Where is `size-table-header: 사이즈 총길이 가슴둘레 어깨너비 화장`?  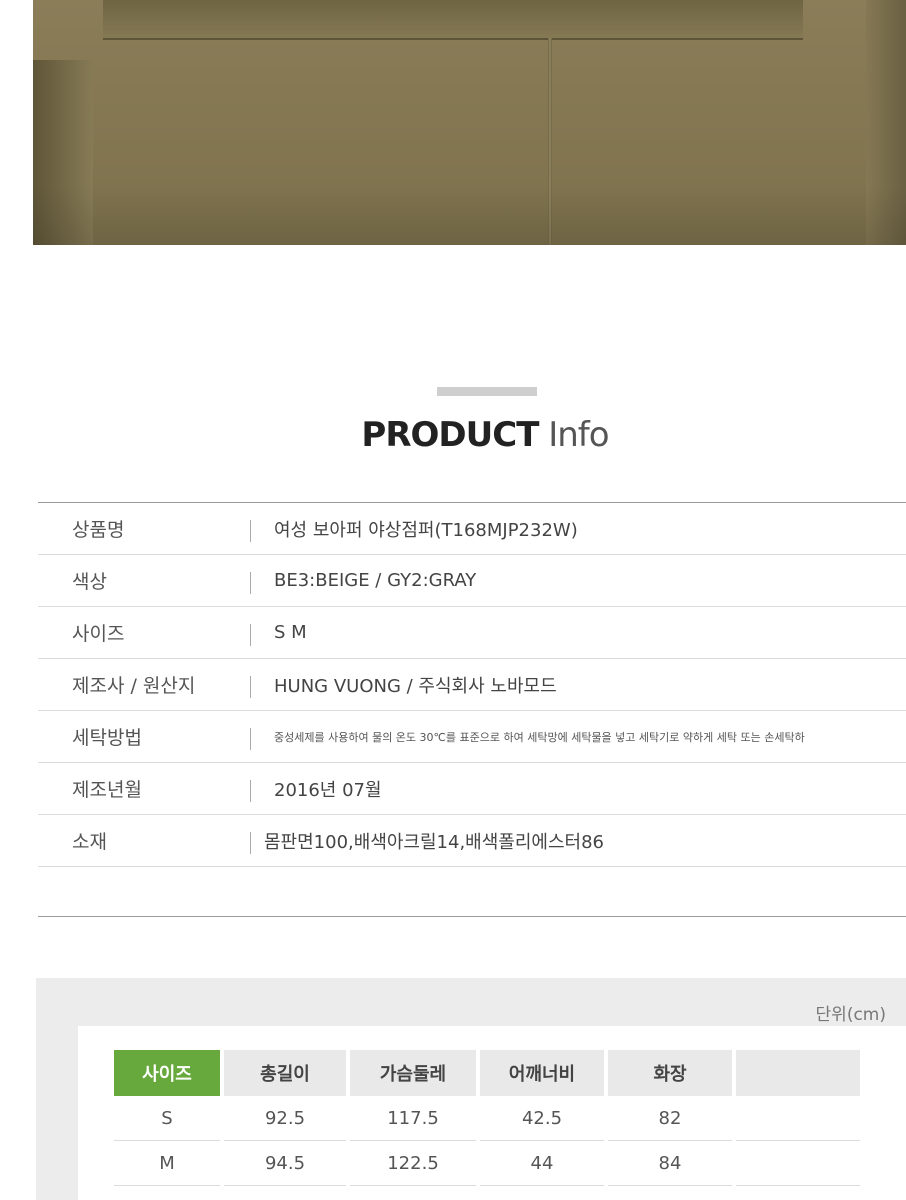
size-table-header: 사이즈 총길이 가슴둘레 어깨너비 화장 is located at coordinates (487, 1073).